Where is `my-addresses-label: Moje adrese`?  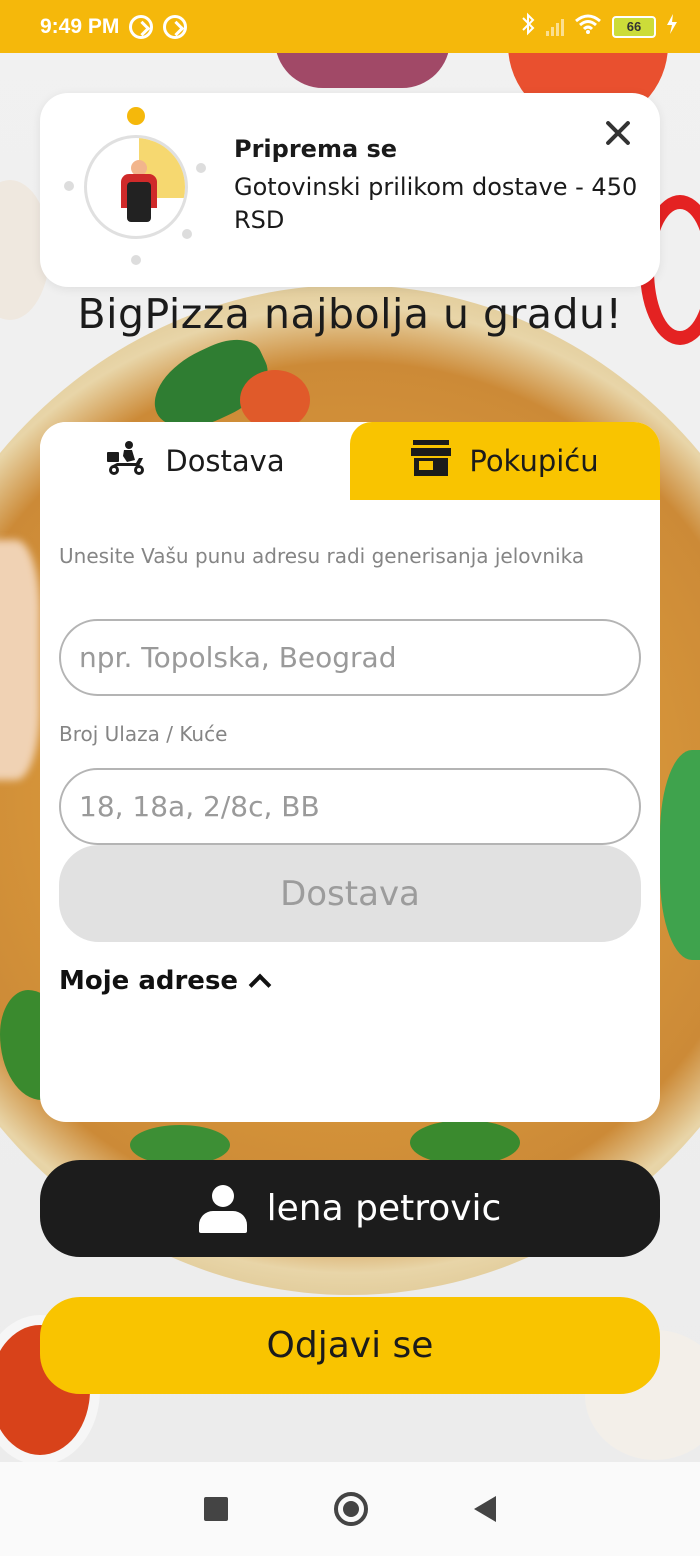
my-addresses-label: Moje adrese is located at coordinates (149, 981).